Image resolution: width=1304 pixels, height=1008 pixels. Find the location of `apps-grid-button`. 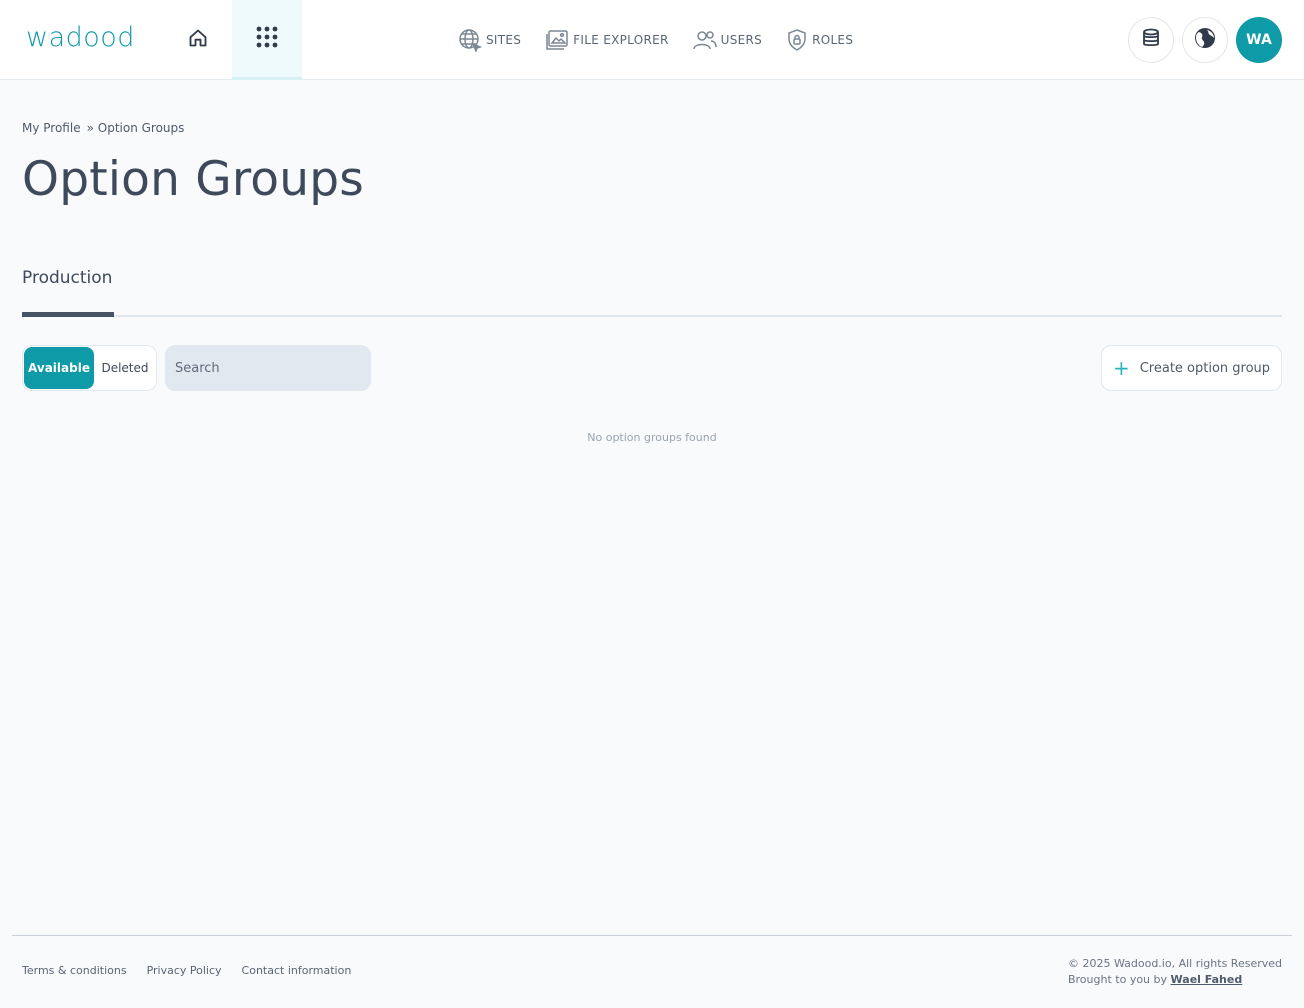

apps-grid-button is located at coordinates (267, 40).